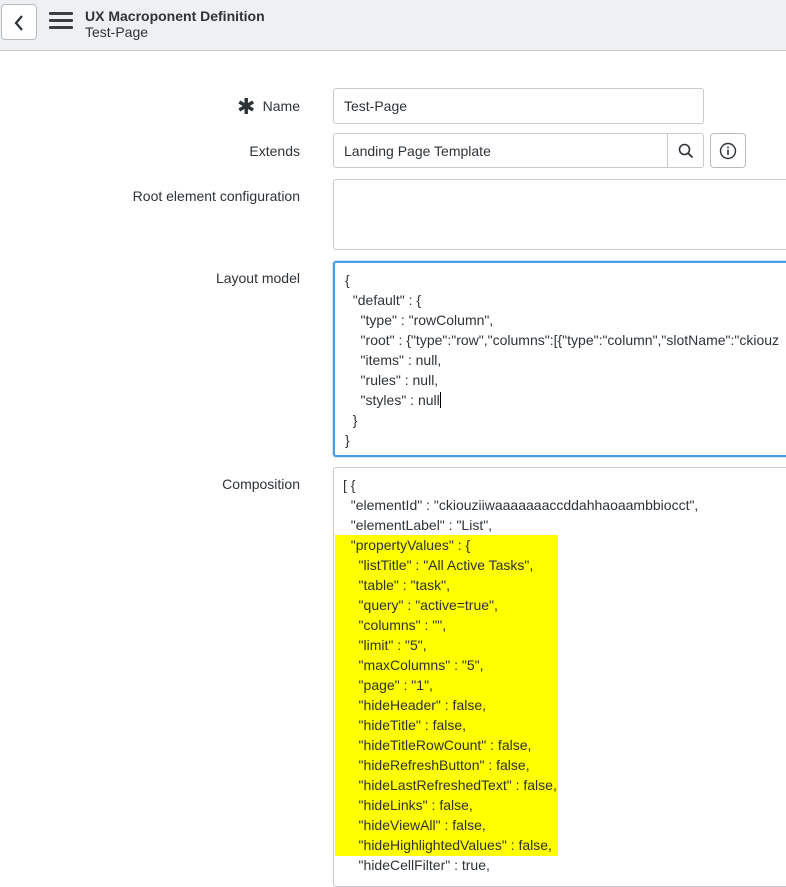  I want to click on composition-line: "listTitle" : "All Active Tasks",, so click(438, 565).